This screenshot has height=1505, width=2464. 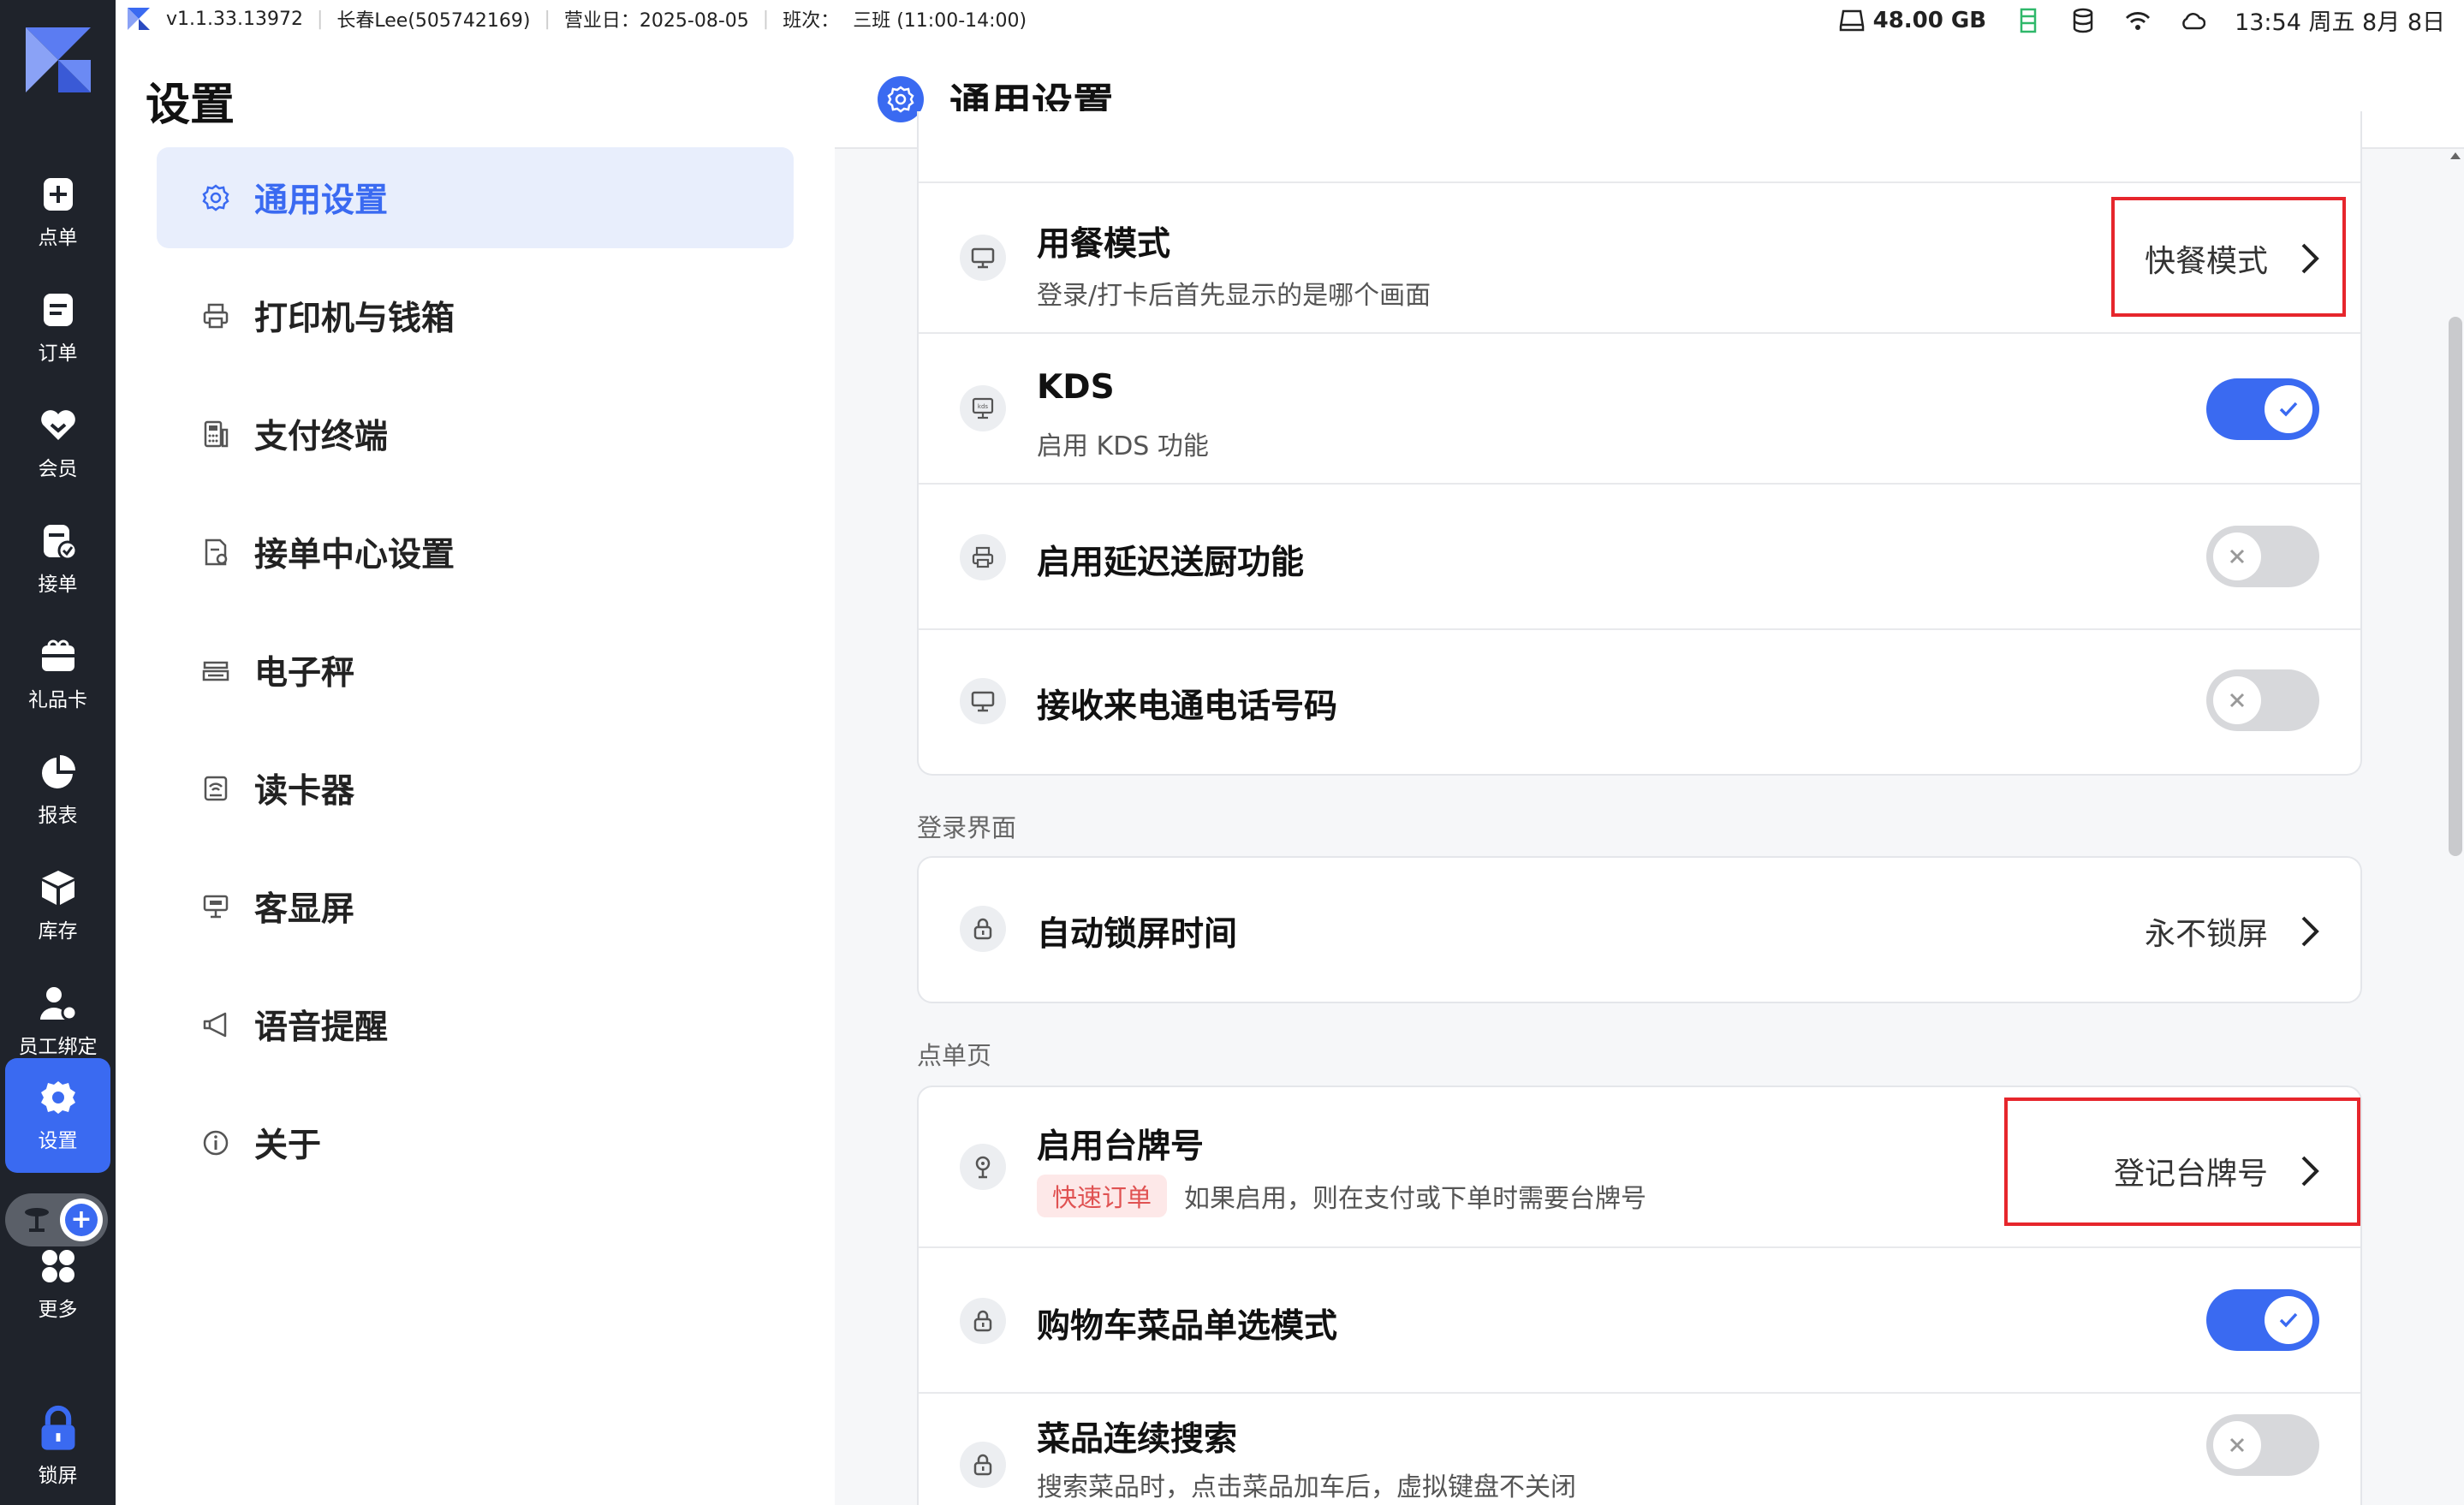 What do you see at coordinates (139, 19) in the screenshot?
I see `app-logo-icon` at bounding box center [139, 19].